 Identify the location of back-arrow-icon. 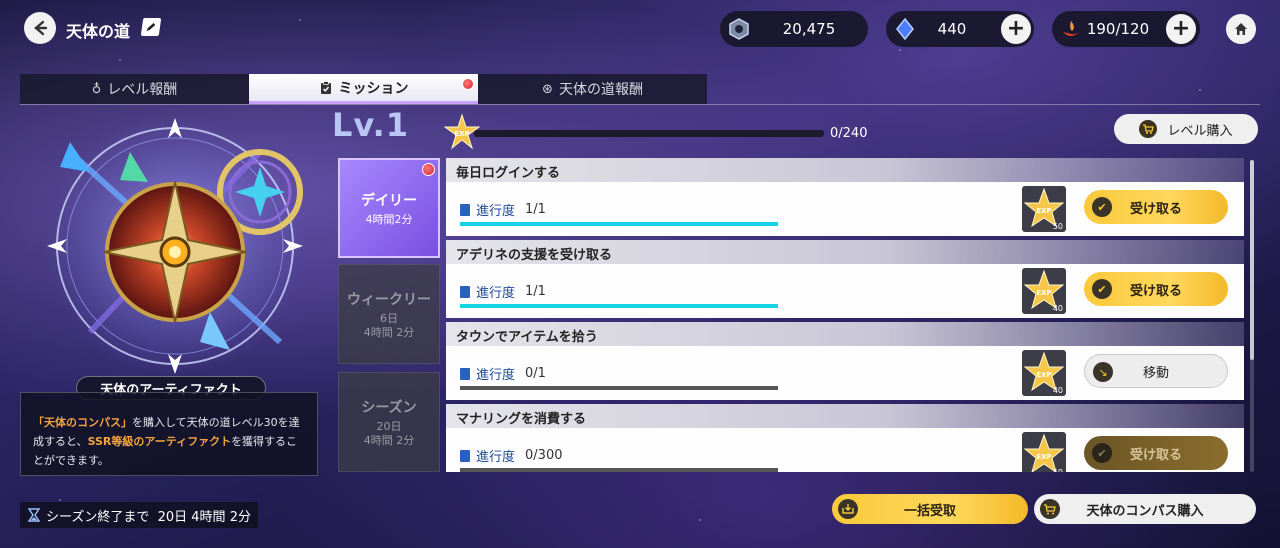
(41, 28).